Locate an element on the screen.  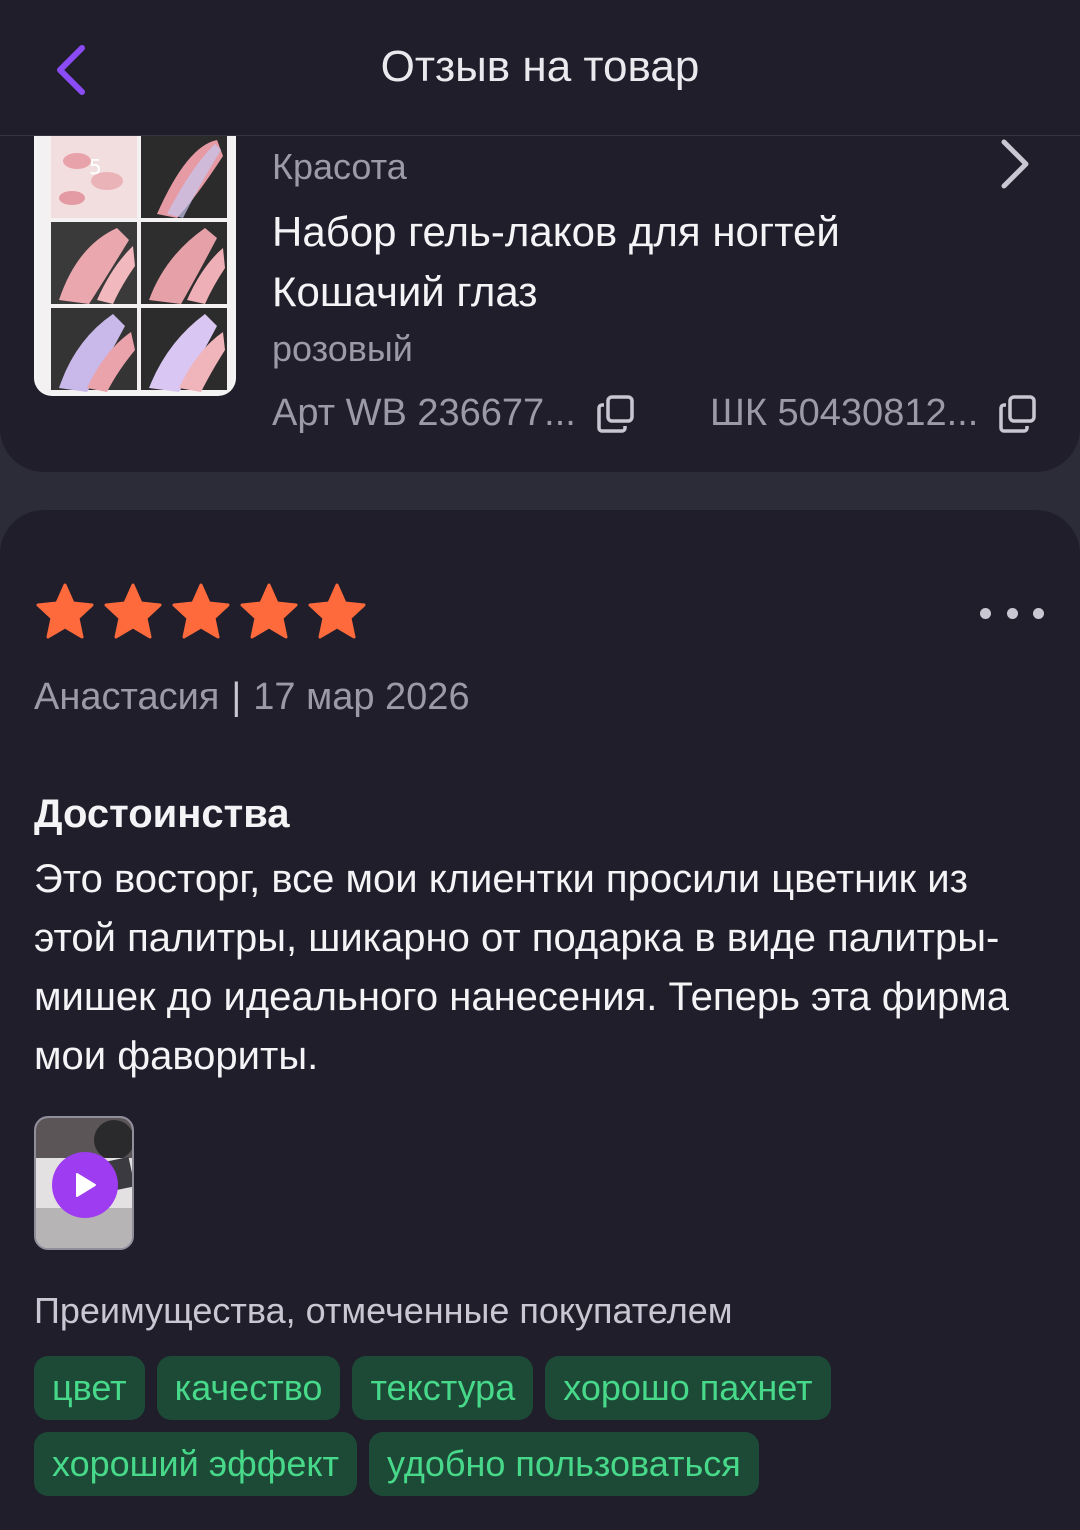
benefit-tag: текстура is located at coordinates (443, 1388).